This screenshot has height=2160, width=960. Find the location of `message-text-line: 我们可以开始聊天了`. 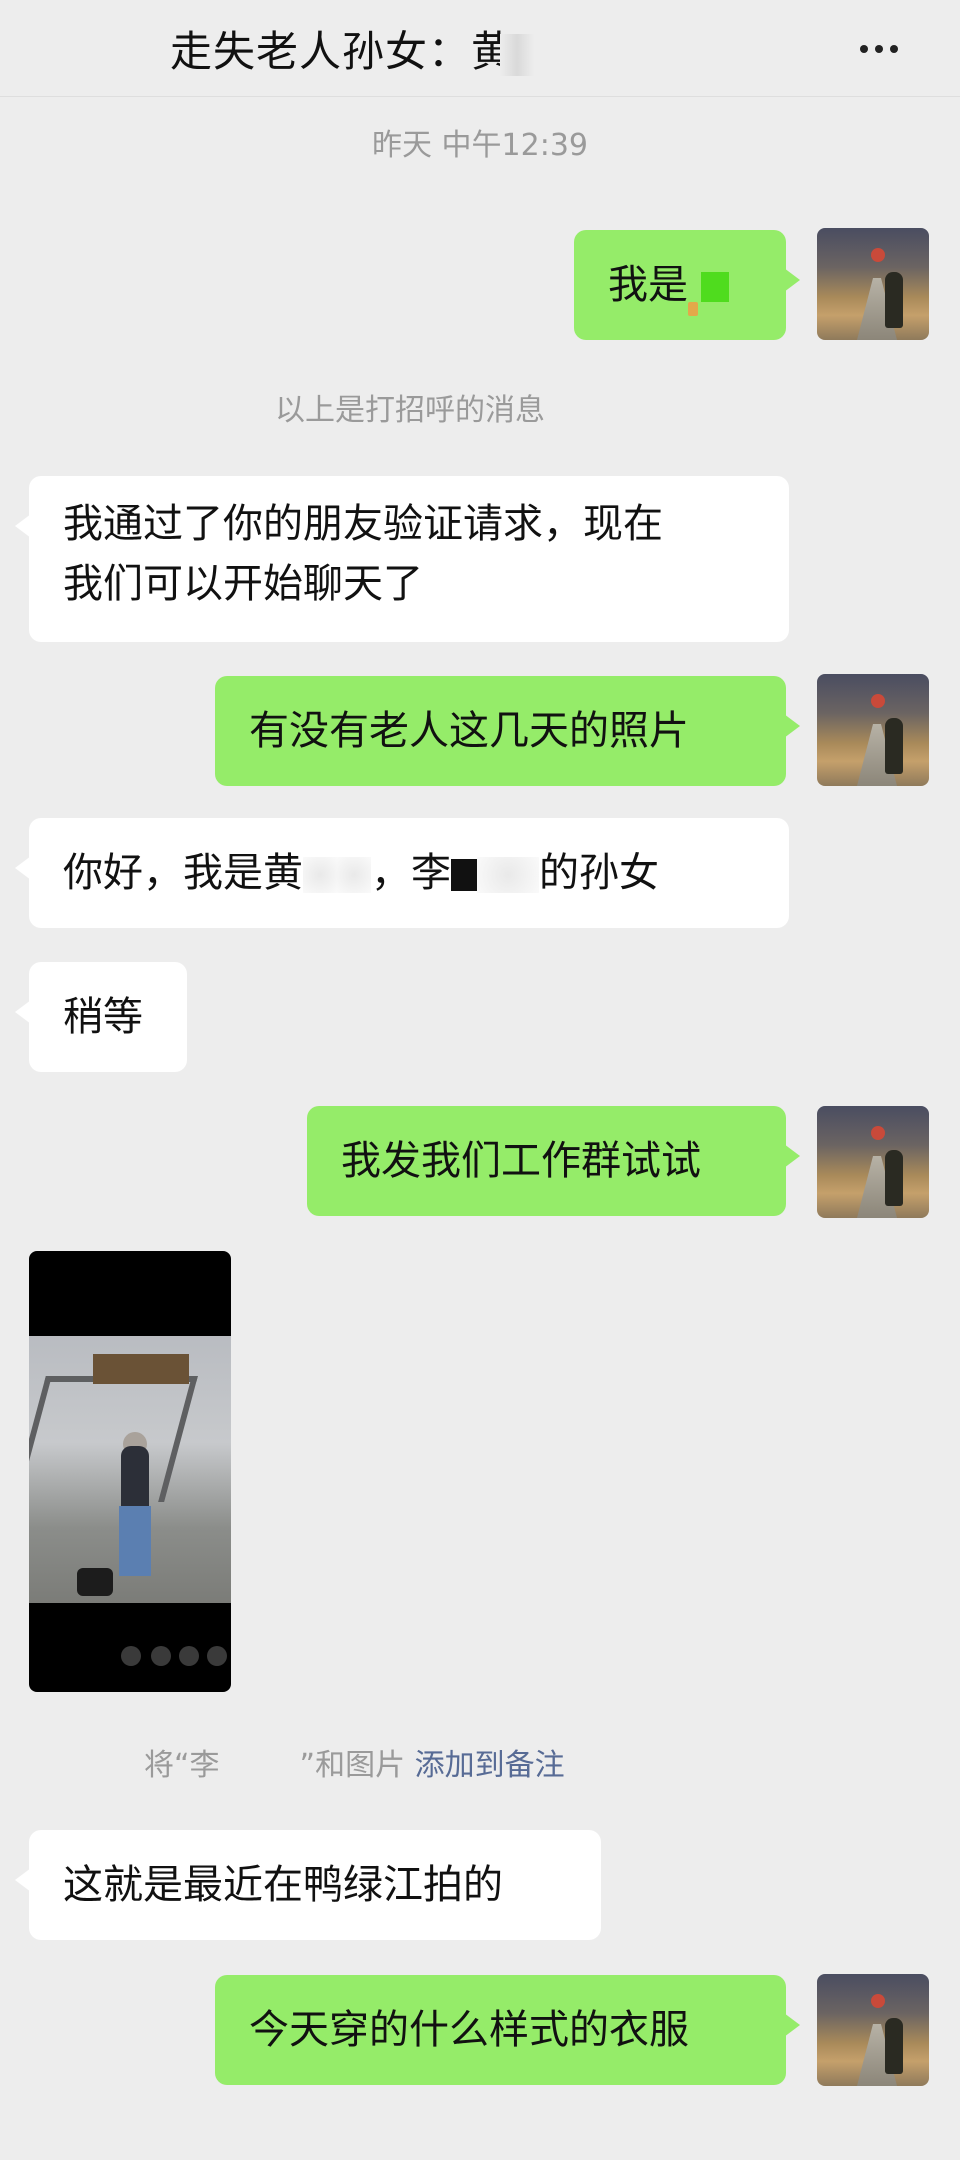

message-text-line: 我们可以开始聊天了 is located at coordinates (243, 584).